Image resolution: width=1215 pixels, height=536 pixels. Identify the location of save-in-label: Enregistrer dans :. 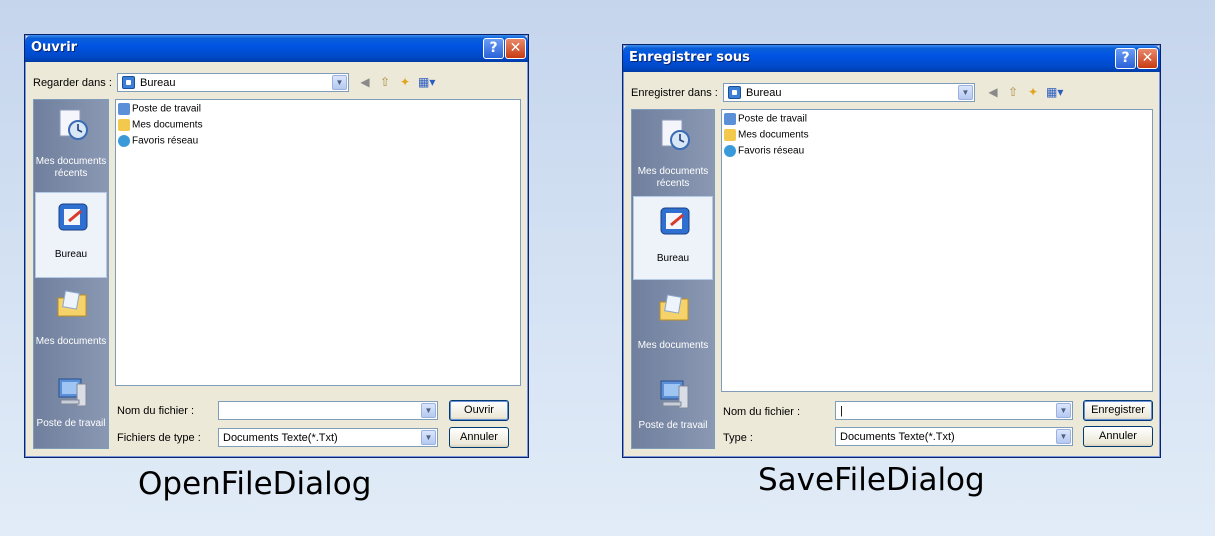
(674, 93).